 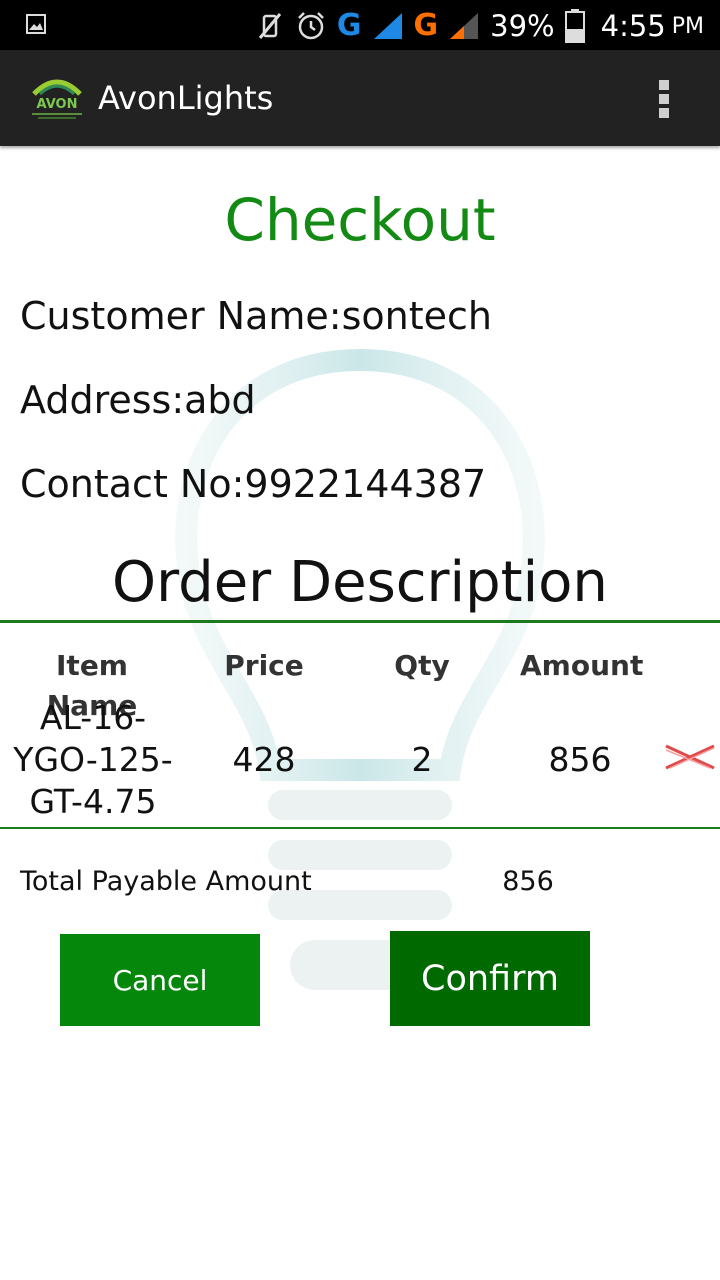 I want to click on image-notification-icon, so click(x=36, y=24).